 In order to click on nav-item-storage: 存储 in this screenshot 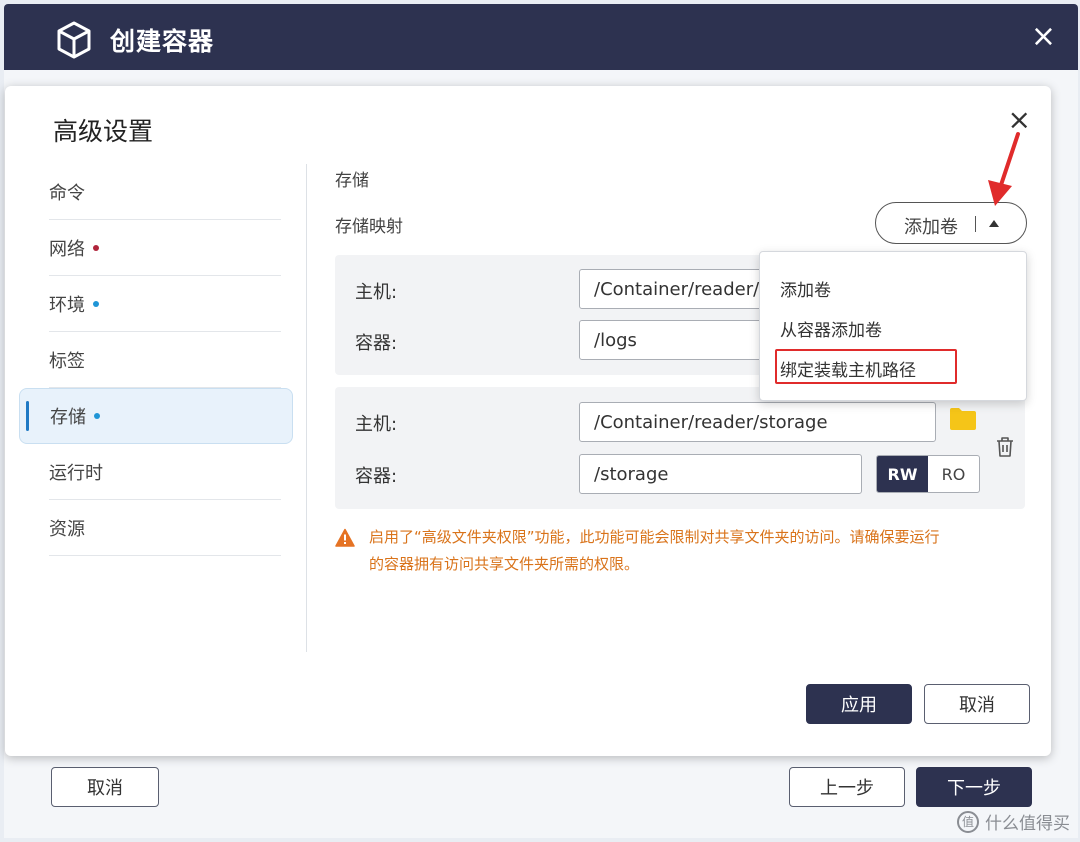, I will do `click(156, 416)`.